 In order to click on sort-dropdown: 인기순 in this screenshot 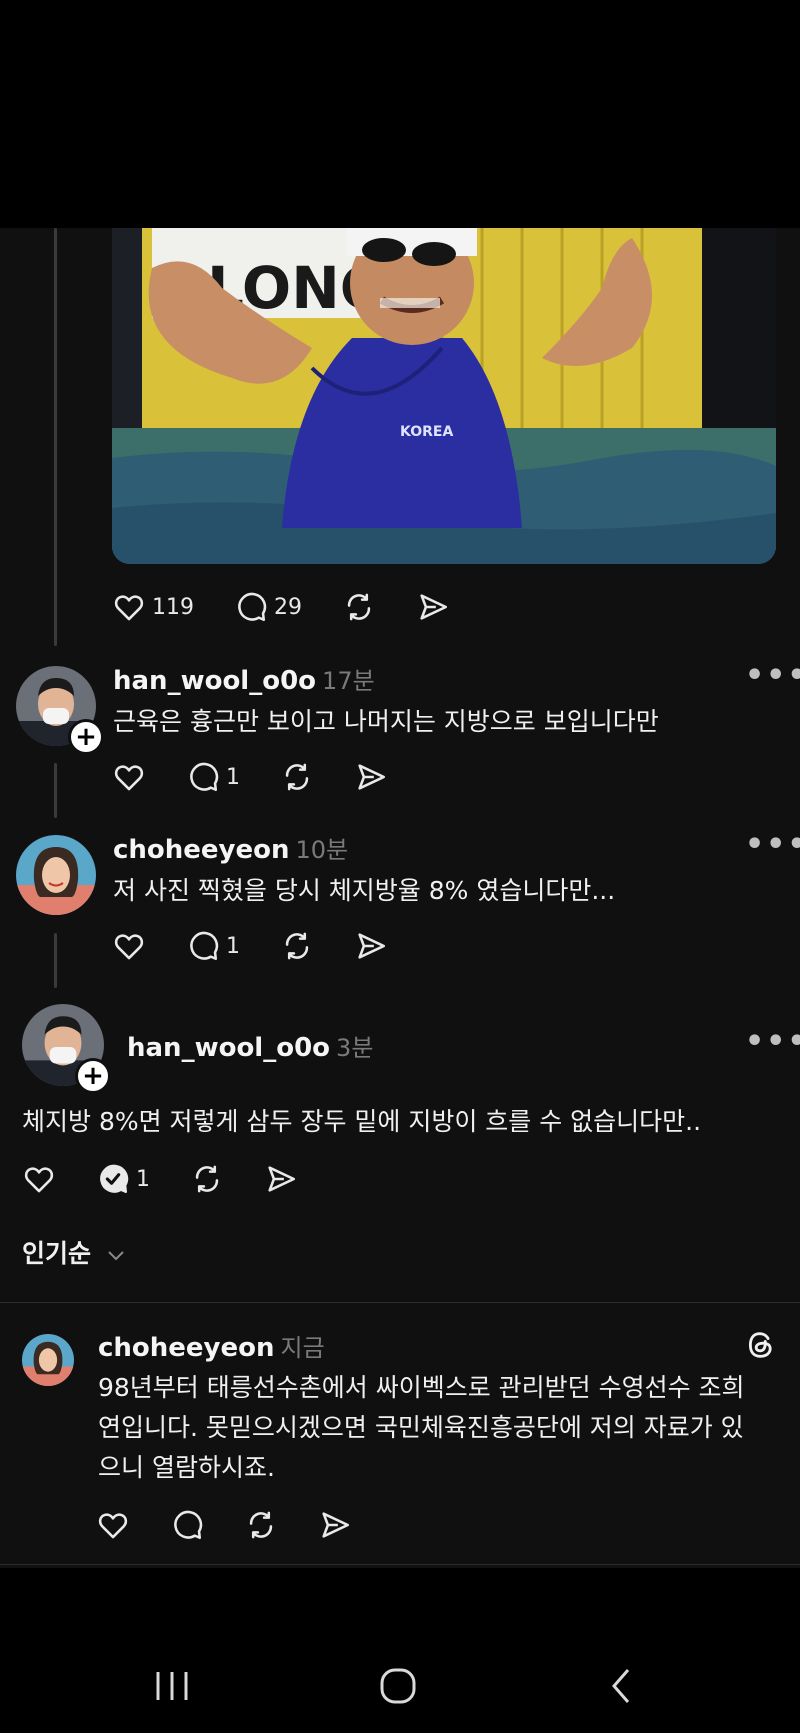, I will do `click(74, 1252)`.